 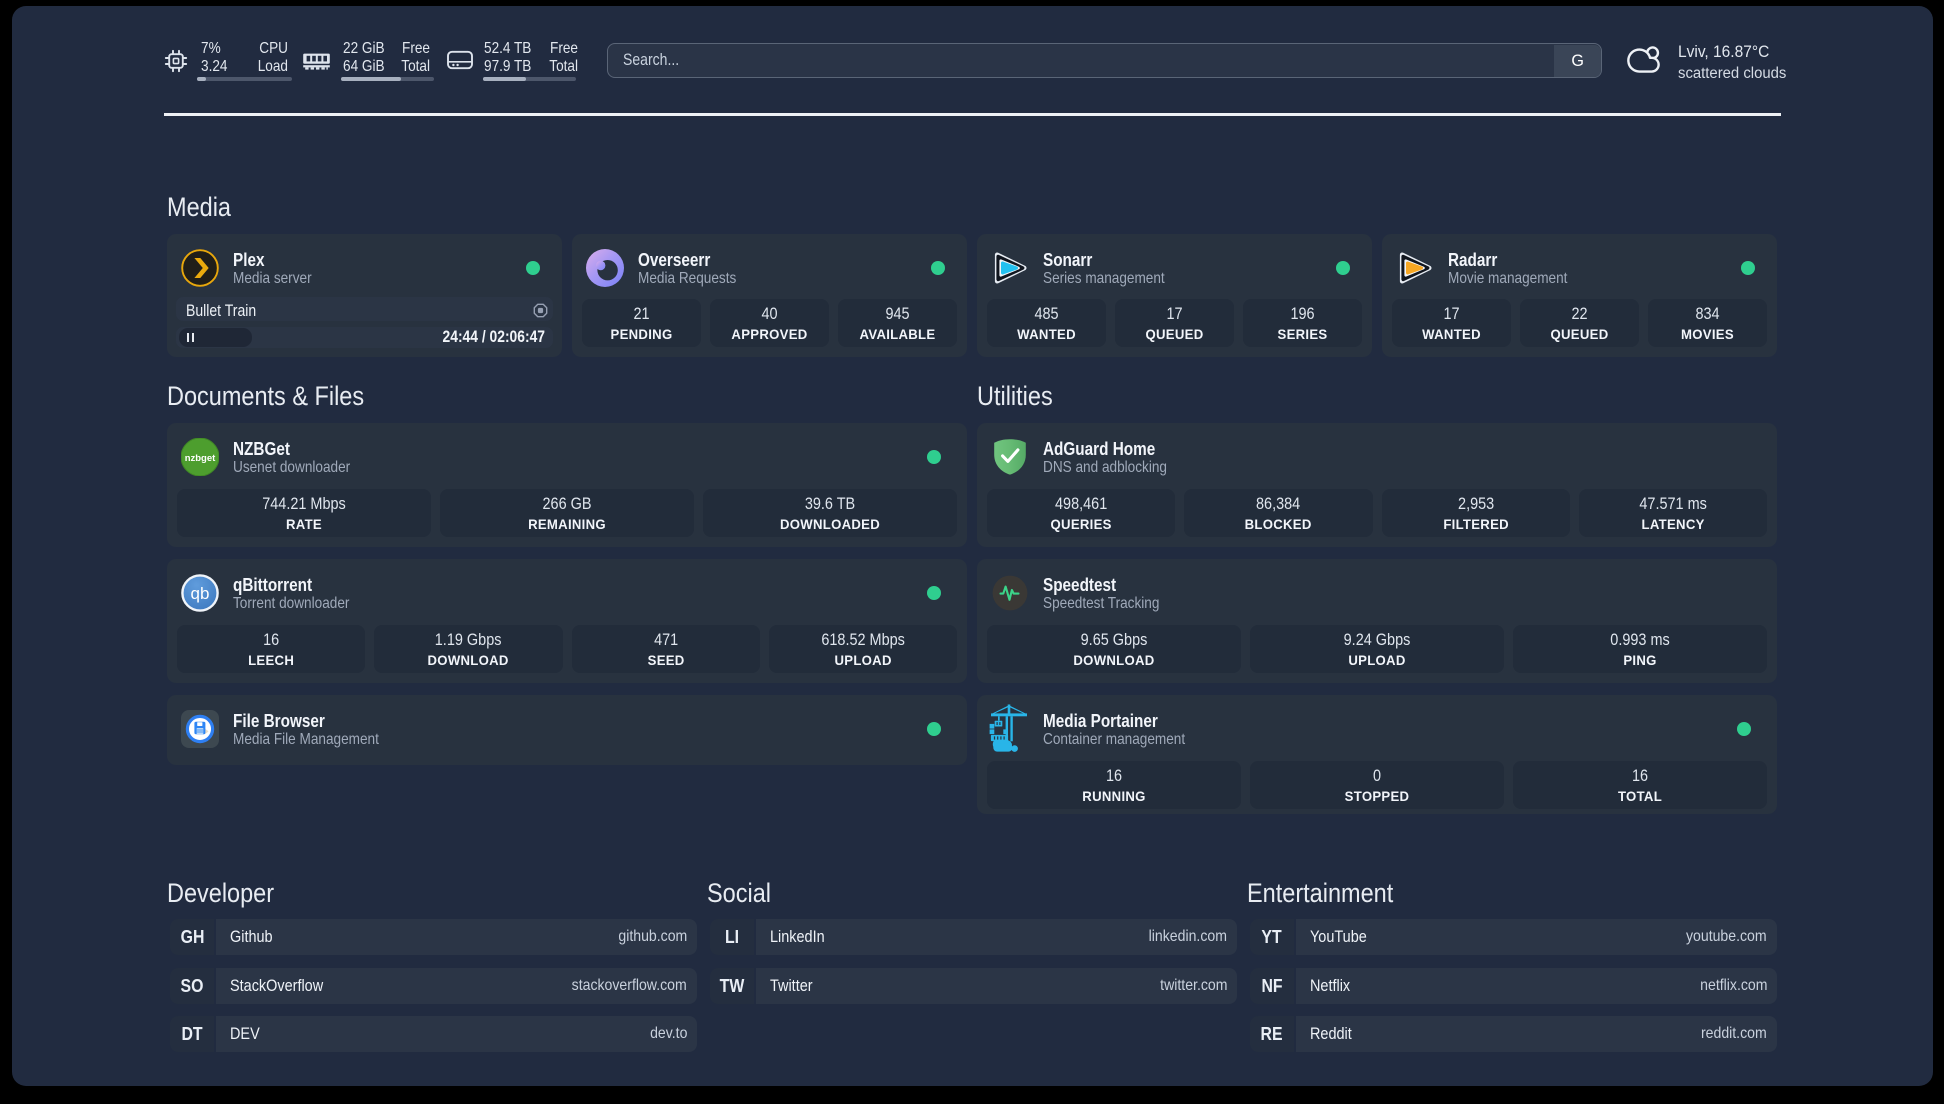 I want to click on svg-text: nzbget, so click(x=200, y=458).